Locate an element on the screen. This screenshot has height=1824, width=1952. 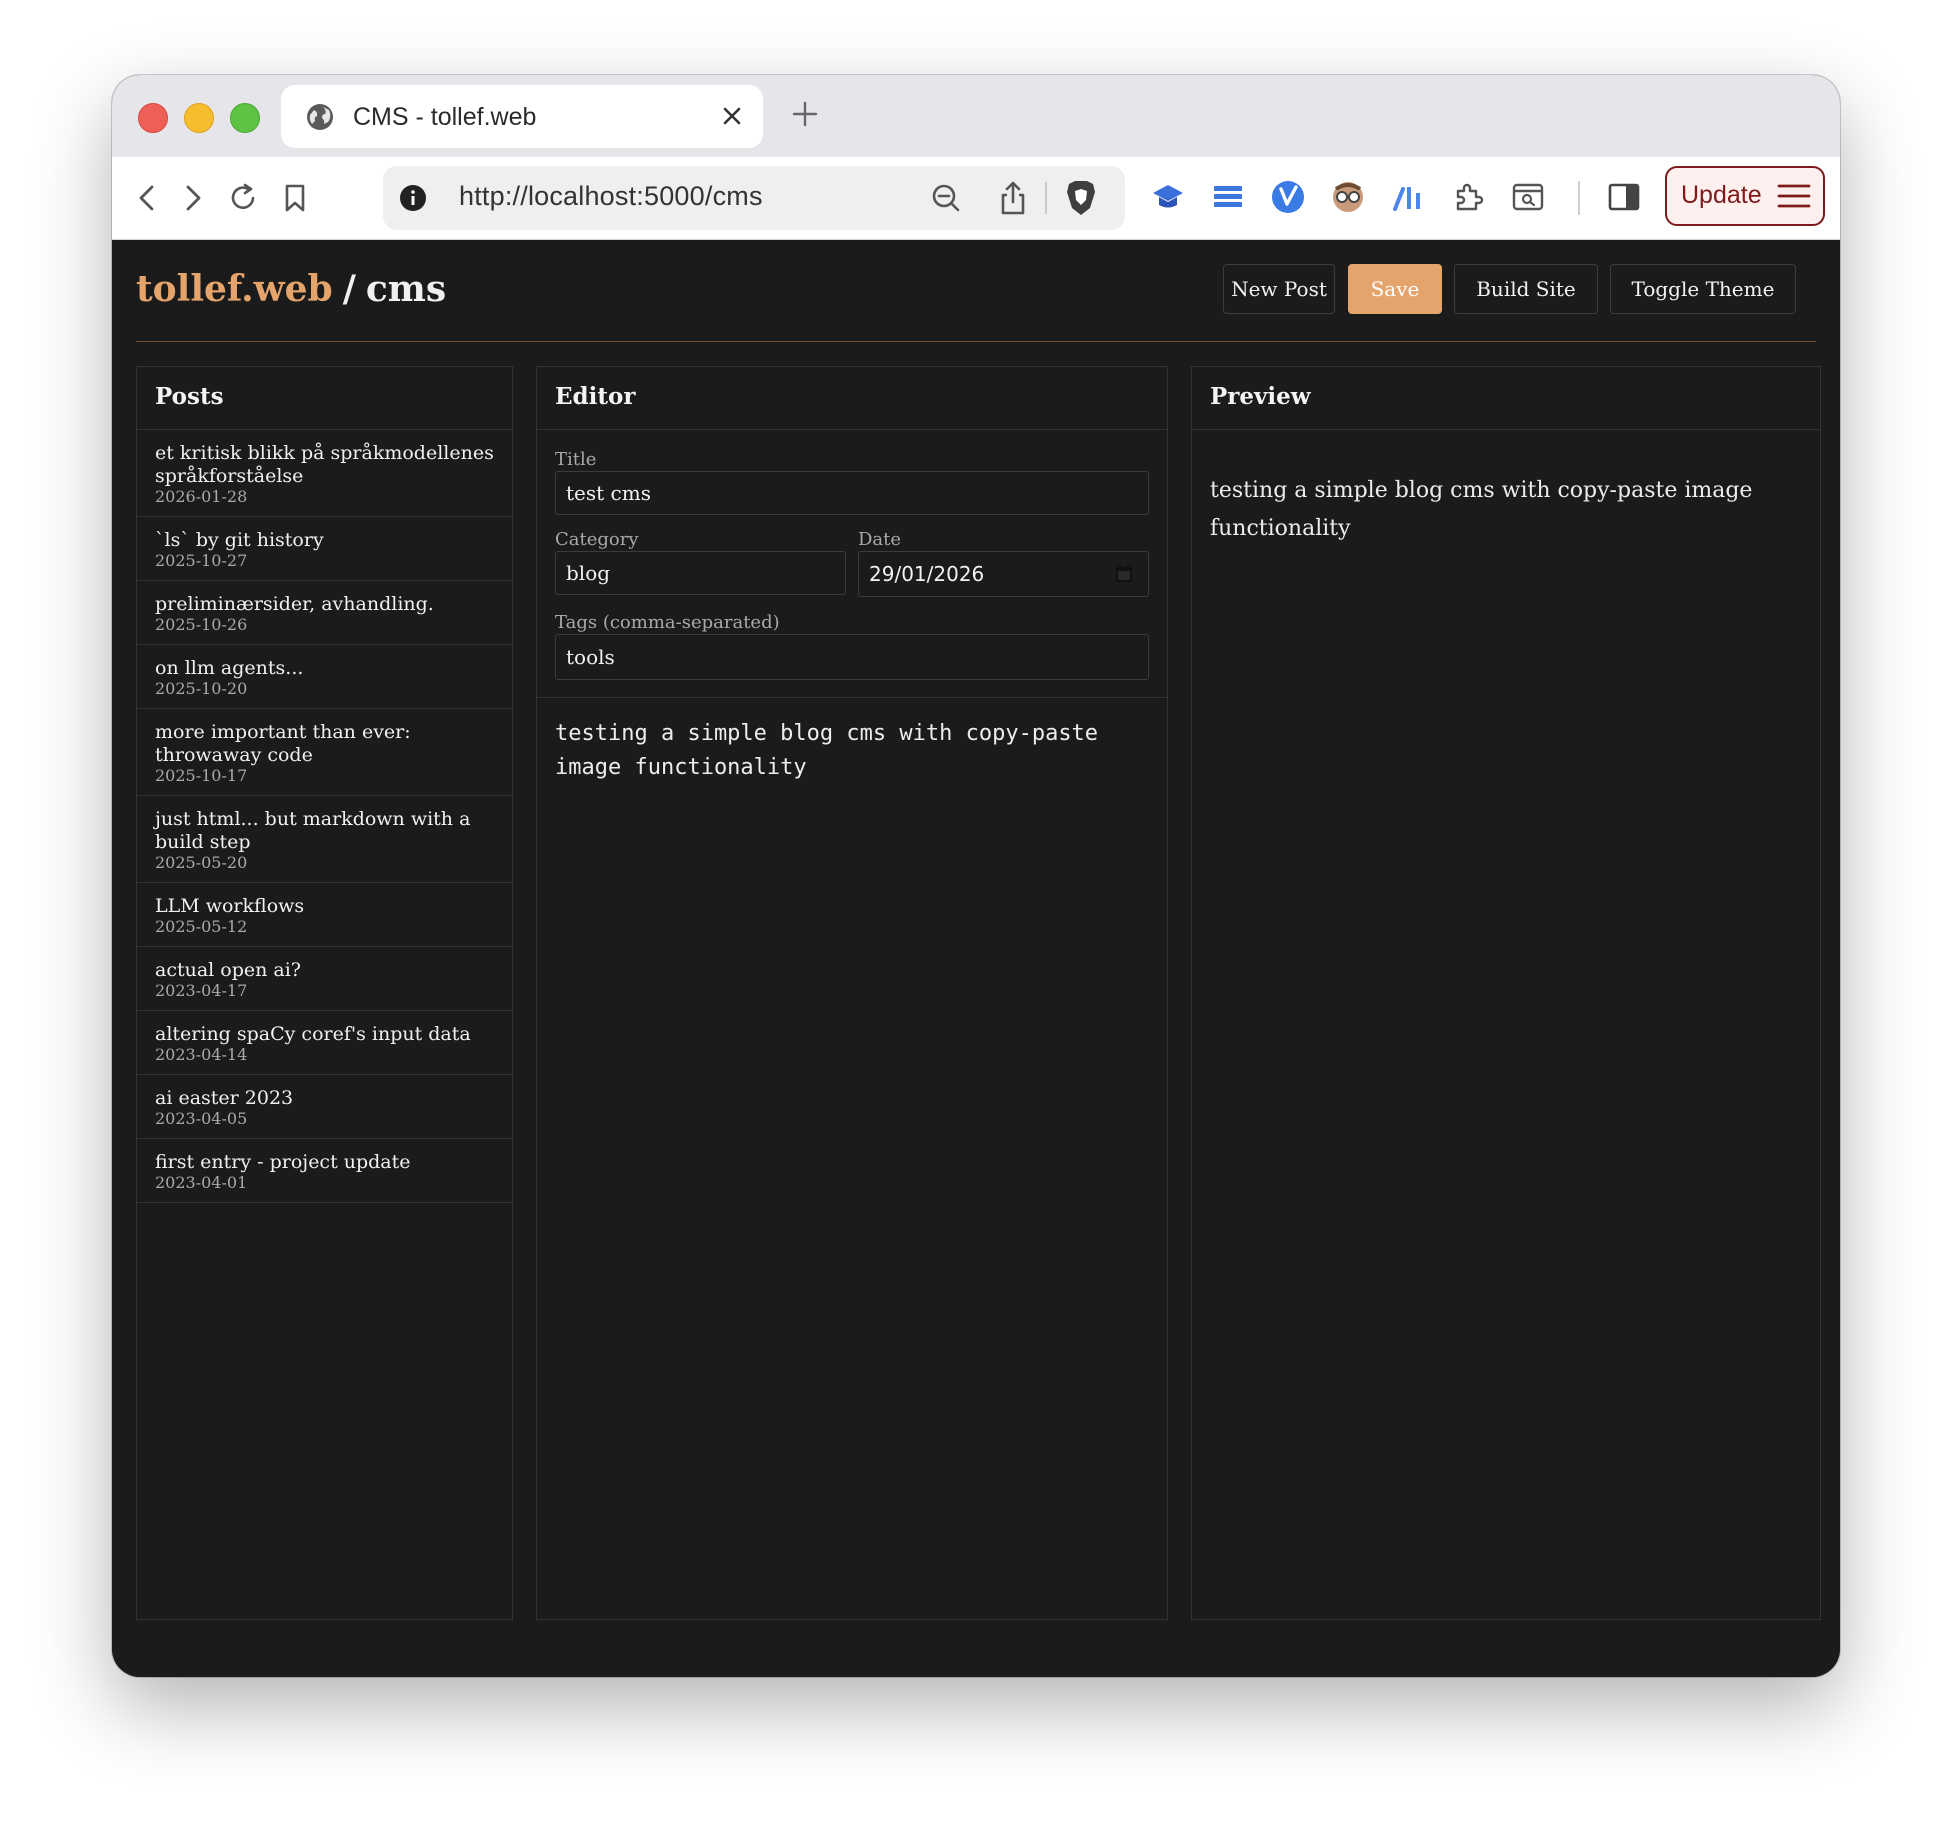
browser-toolbar: http://localhost:5000/cms Update is located at coordinates (976, 198).